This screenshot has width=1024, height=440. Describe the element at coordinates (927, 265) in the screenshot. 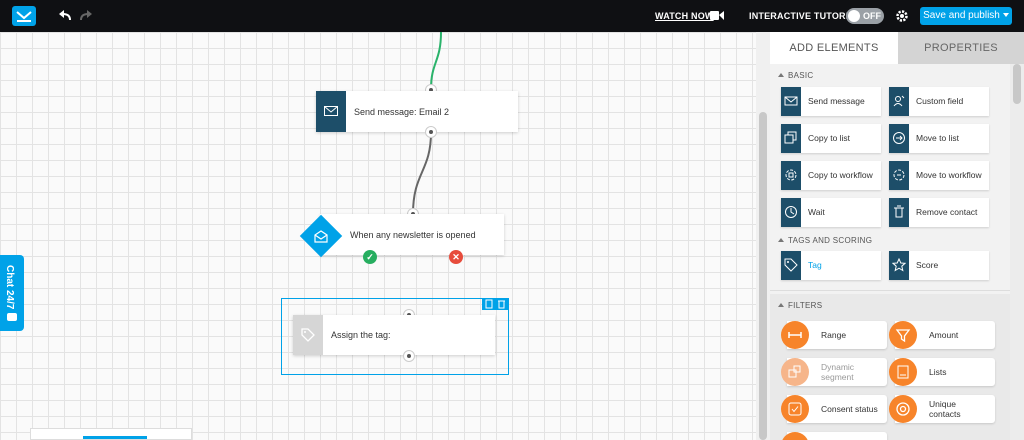

I see `card-label: Score` at that location.